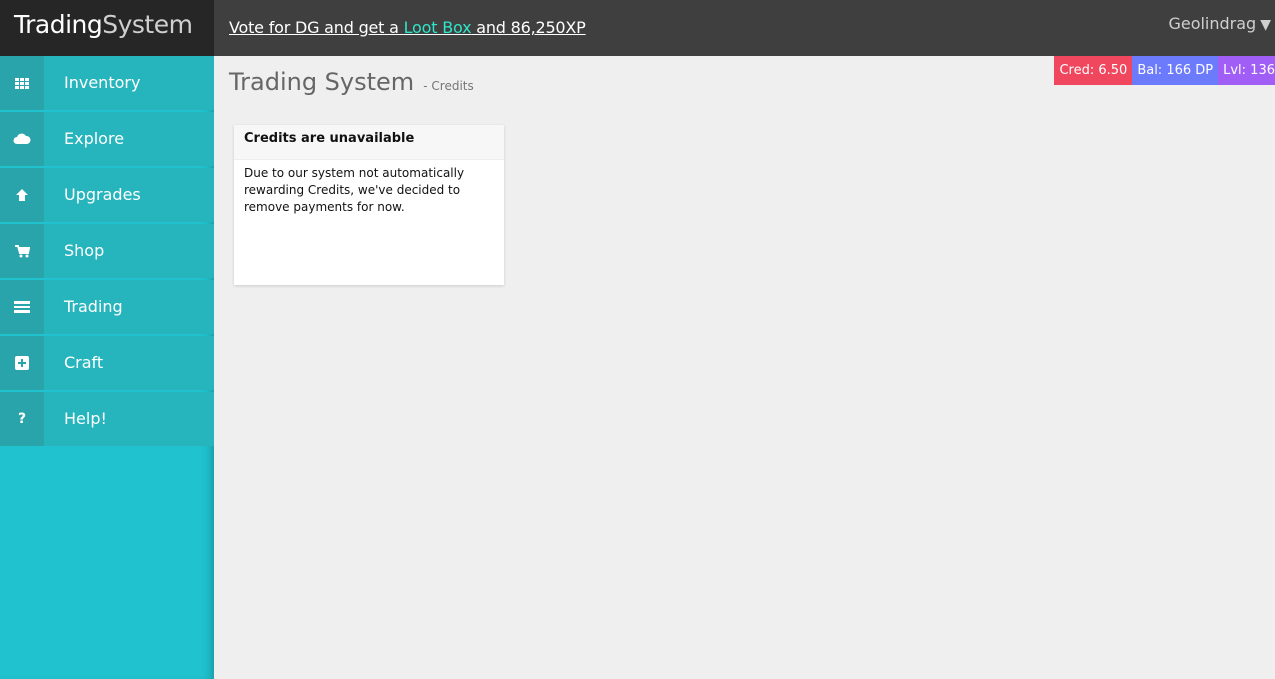 The width and height of the screenshot is (1275, 679). What do you see at coordinates (1093, 70) in the screenshot?
I see `credits-badge: Cred: 6.50` at bounding box center [1093, 70].